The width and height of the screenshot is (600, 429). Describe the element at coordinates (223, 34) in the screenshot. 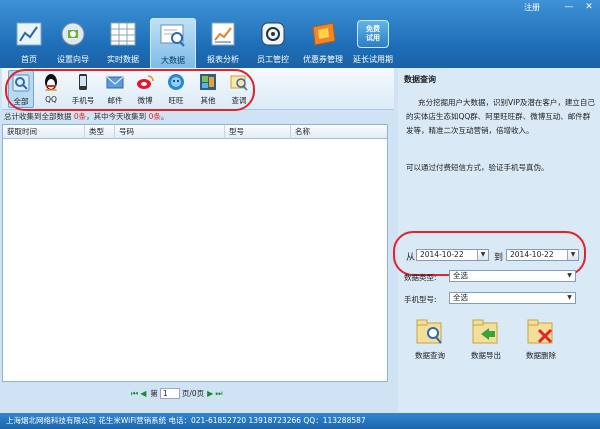

I see `report-chart-icon` at that location.